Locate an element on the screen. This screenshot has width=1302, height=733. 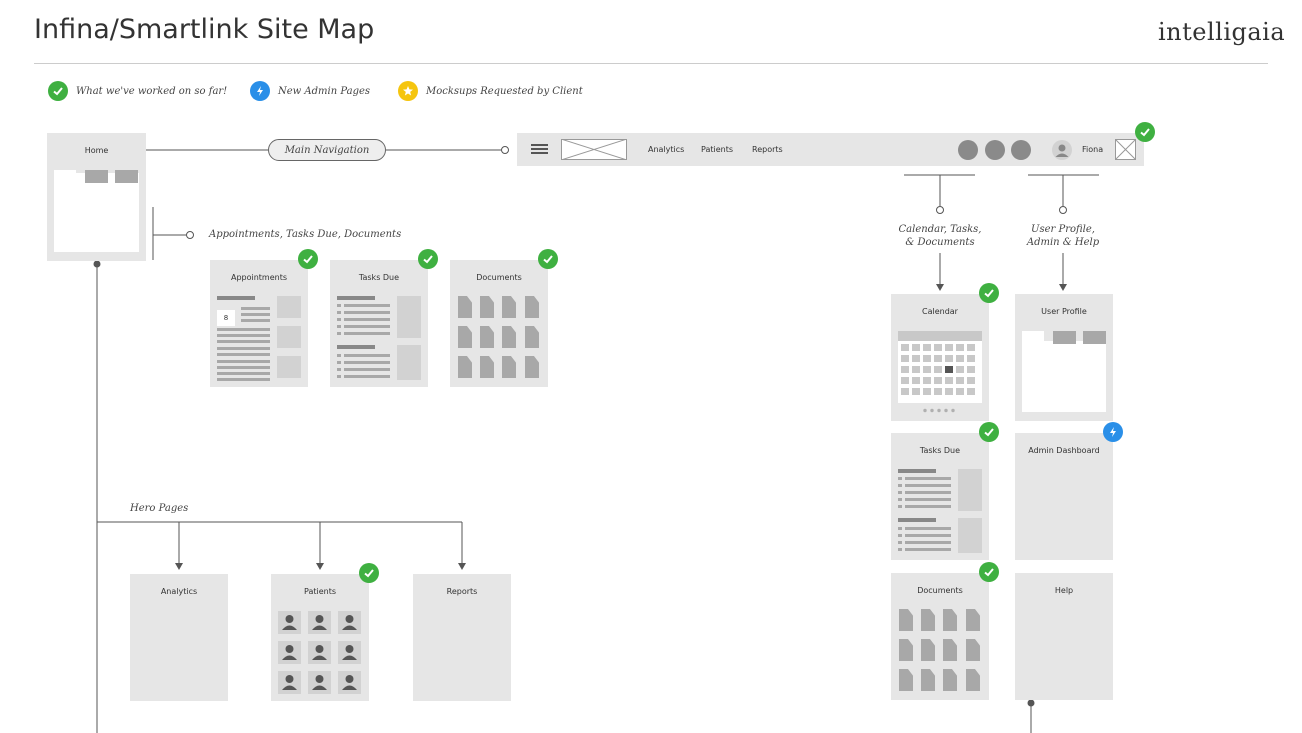
home-panel is located at coordinates (96, 212).